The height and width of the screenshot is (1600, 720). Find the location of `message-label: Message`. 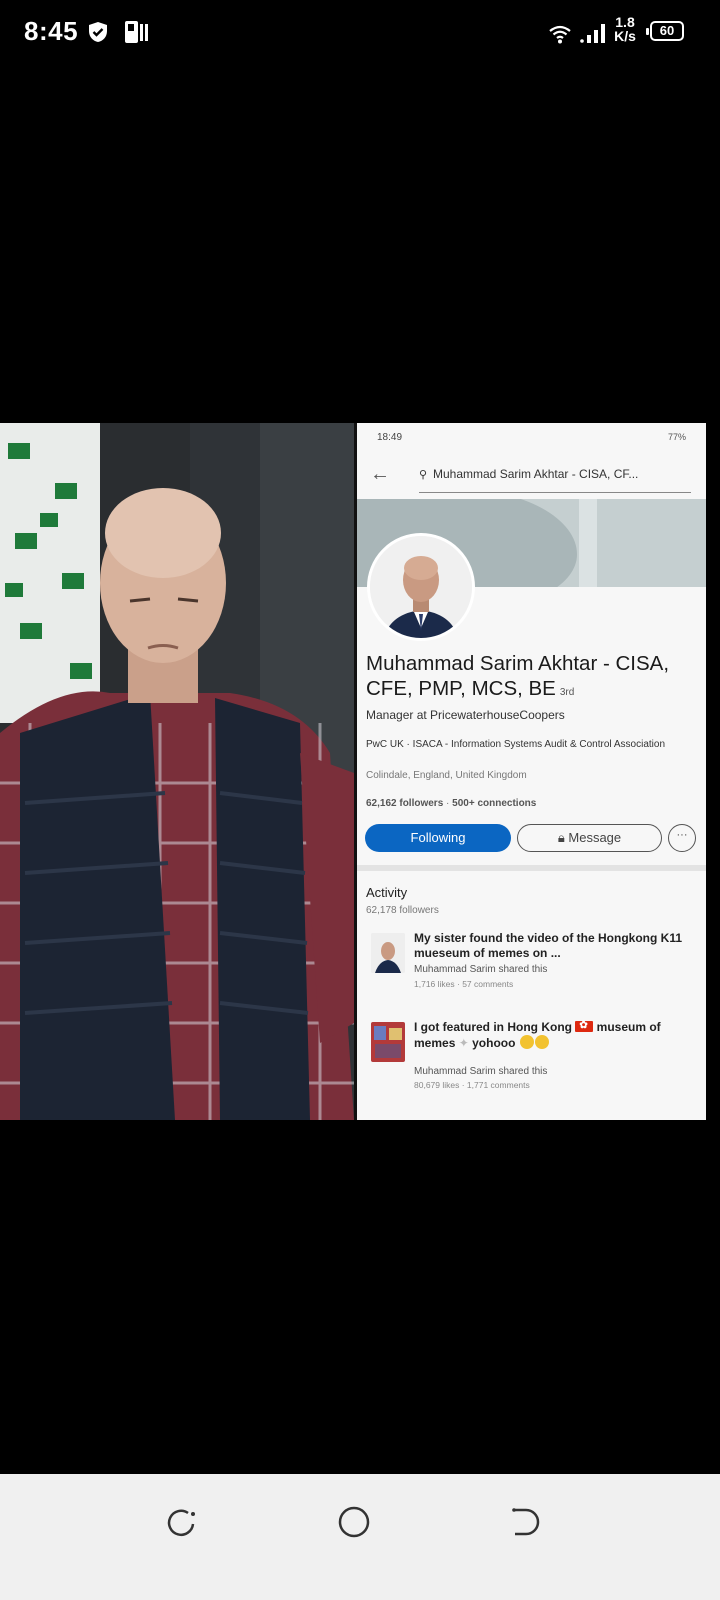

message-label: Message is located at coordinates (595, 837).